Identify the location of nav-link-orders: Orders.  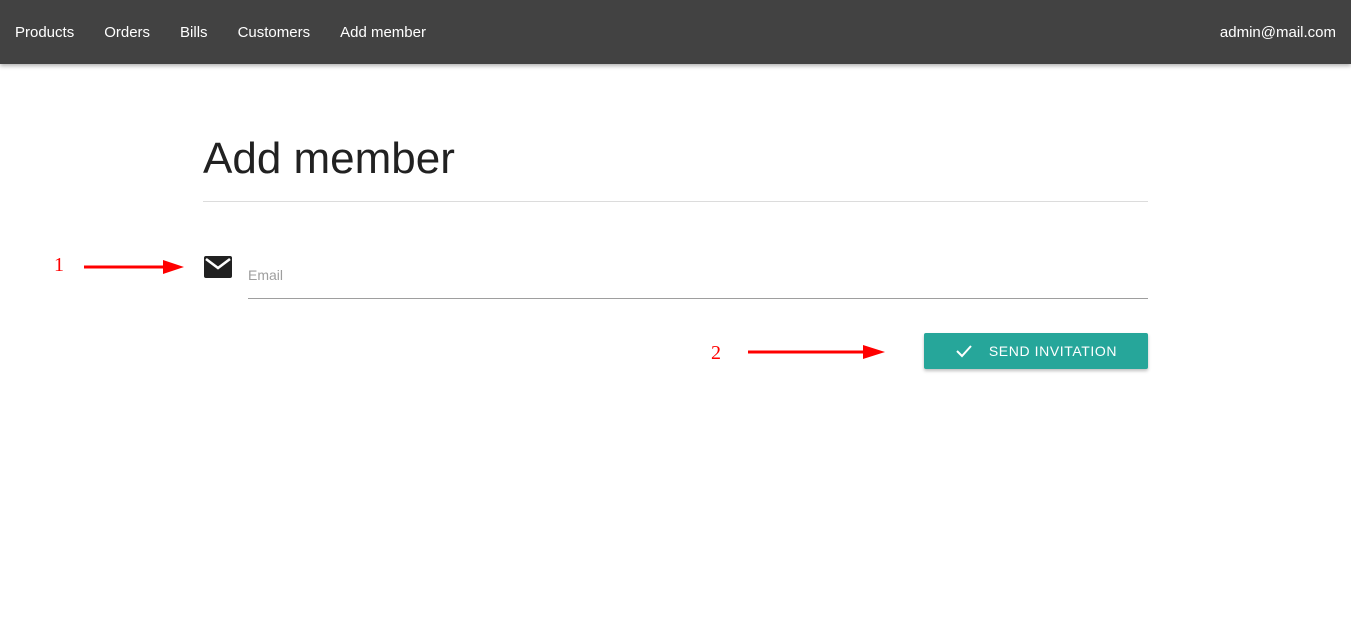
(127, 32).